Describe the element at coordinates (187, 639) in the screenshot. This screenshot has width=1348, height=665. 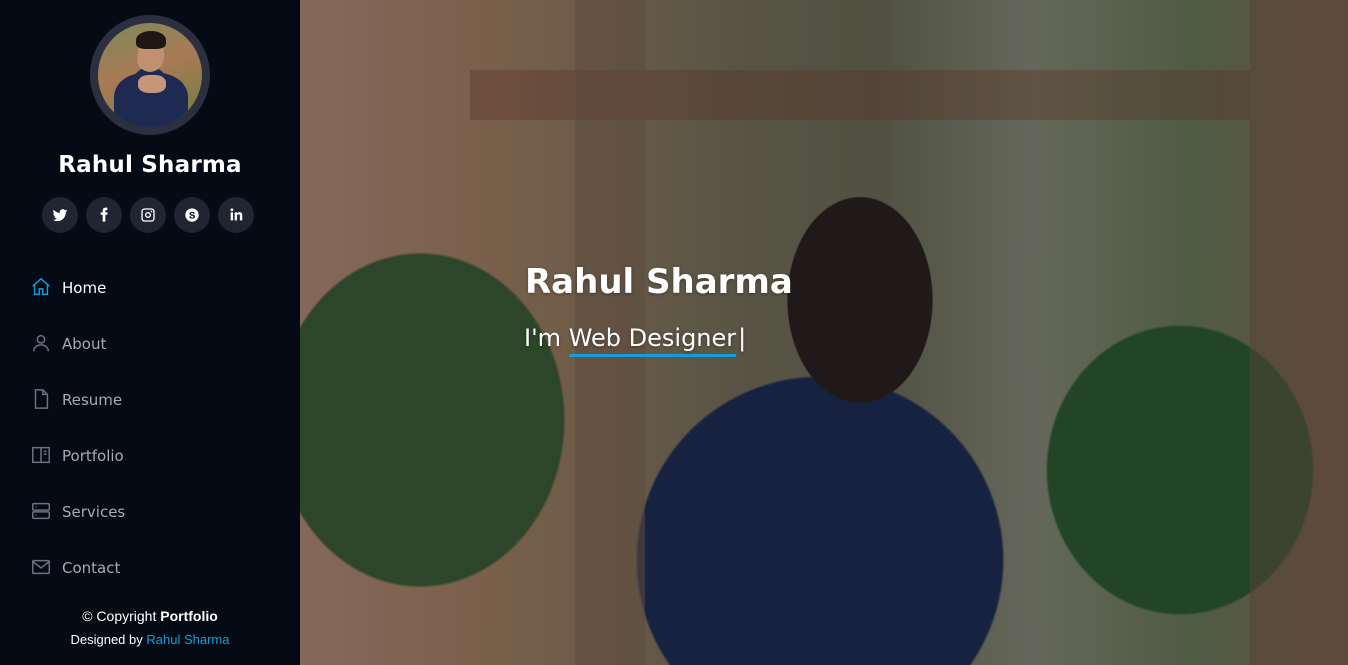
I see `designer-link: Rahul Sharma` at that location.